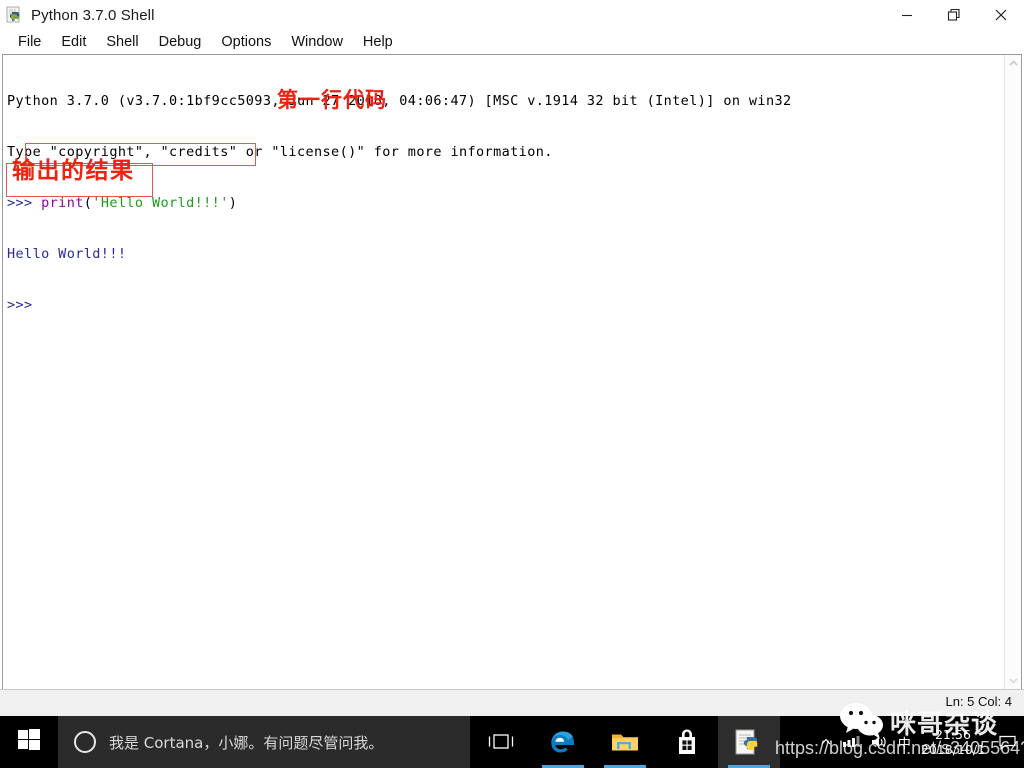 This screenshot has height=768, width=1024. I want to click on close-button, so click(1000, 15).